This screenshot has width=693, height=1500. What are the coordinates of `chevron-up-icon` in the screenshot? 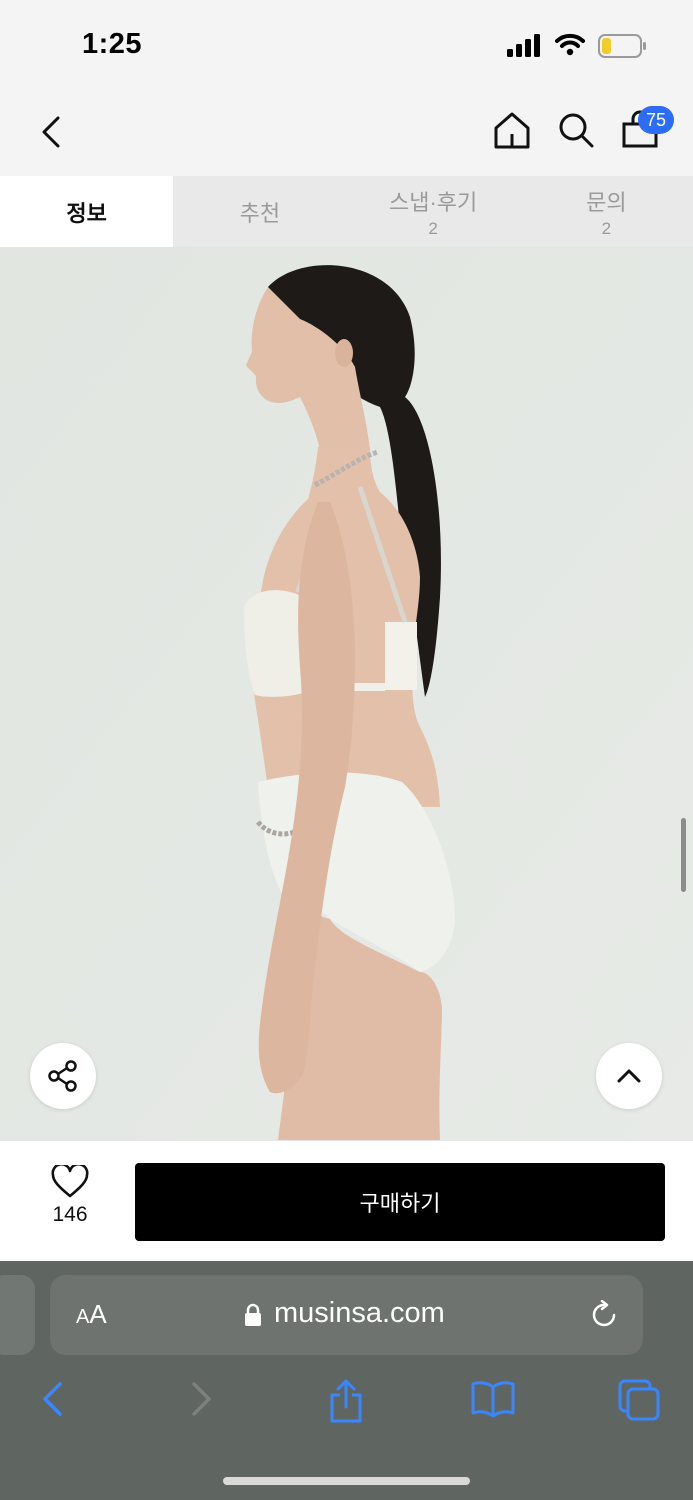 It's located at (629, 1076).